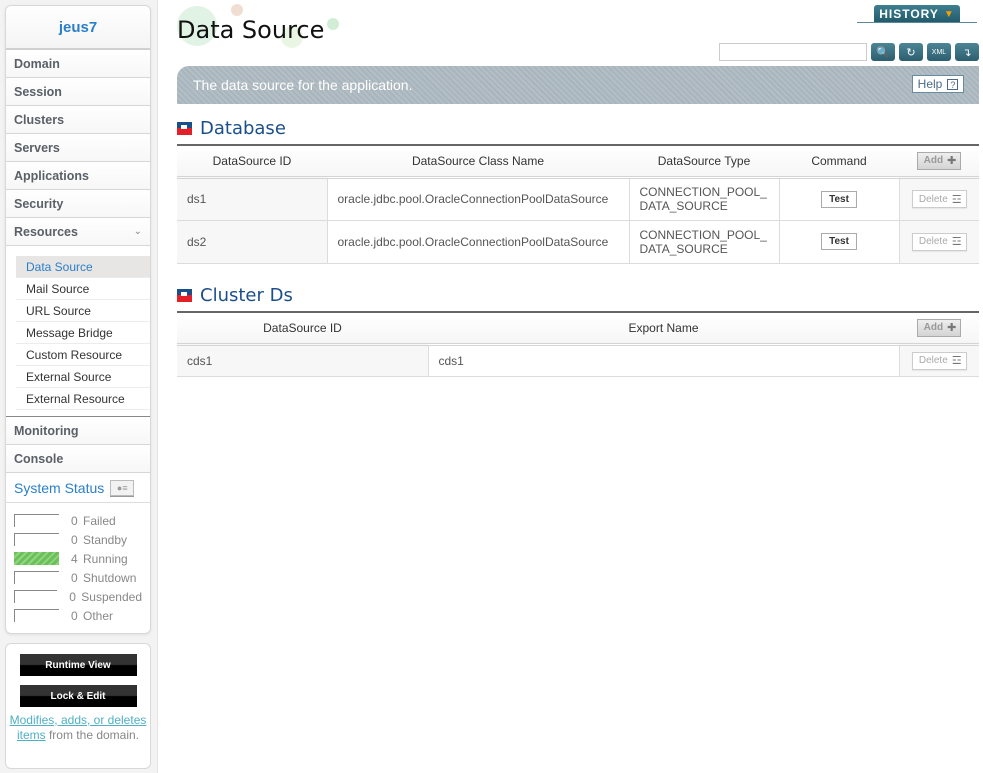 The image size is (983, 773). What do you see at coordinates (52, 175) in the screenshot?
I see `nav-label: Applications` at bounding box center [52, 175].